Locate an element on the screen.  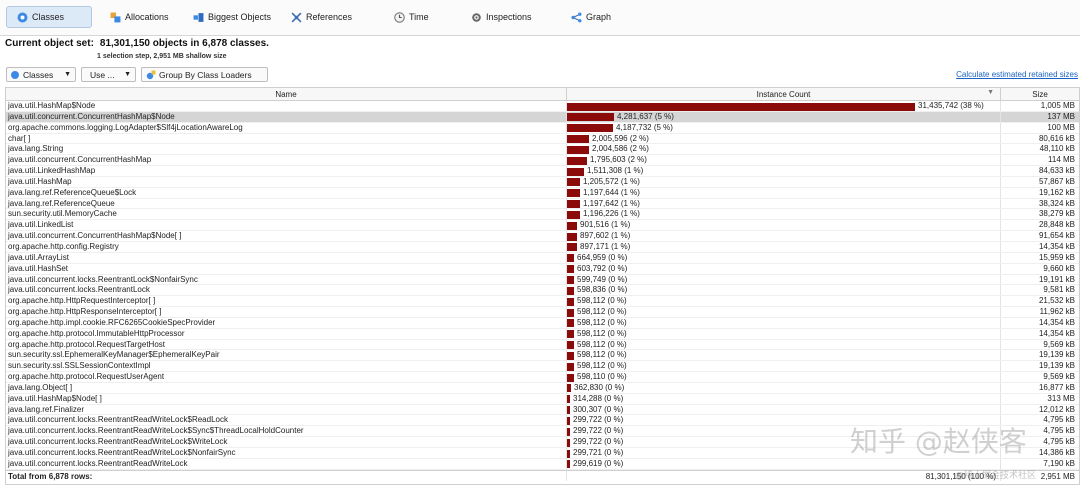
instance-count-label: 1,205,572 (1 %) is located at coordinates (611, 181).